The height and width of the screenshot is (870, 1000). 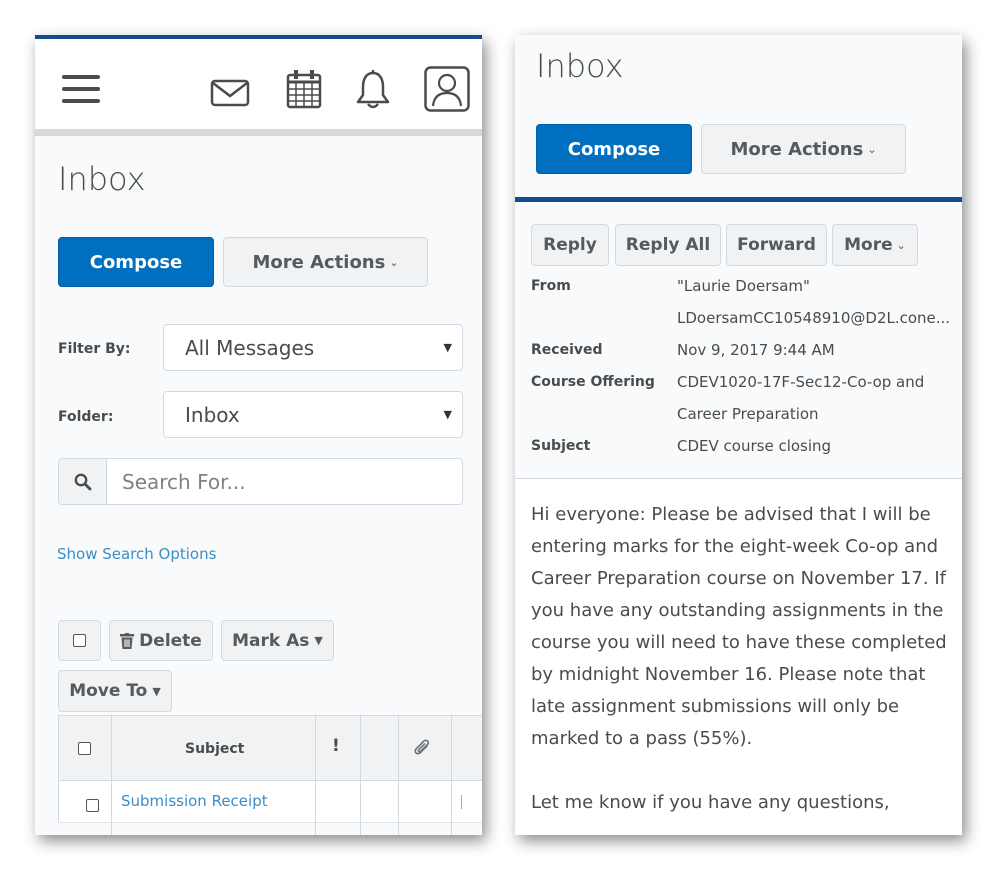 I want to click on from-name: "Laurie Doersam", so click(x=743, y=286).